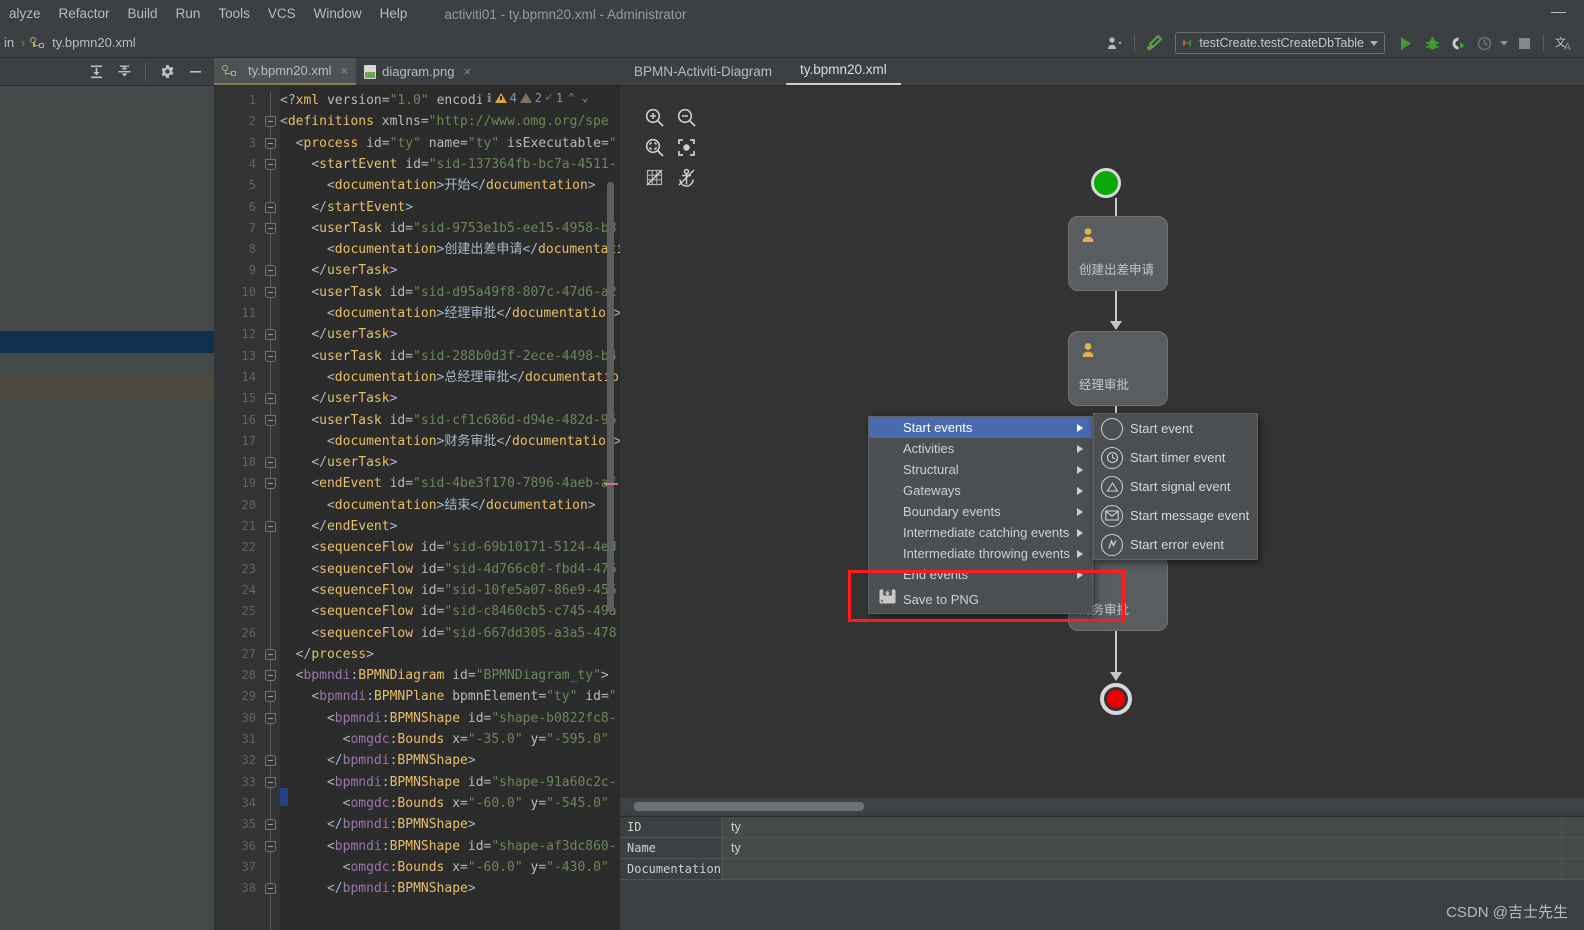 The image size is (1584, 930). Describe the element at coordinates (749, 806) in the screenshot. I see `canvas-hscroll-thumb` at that location.